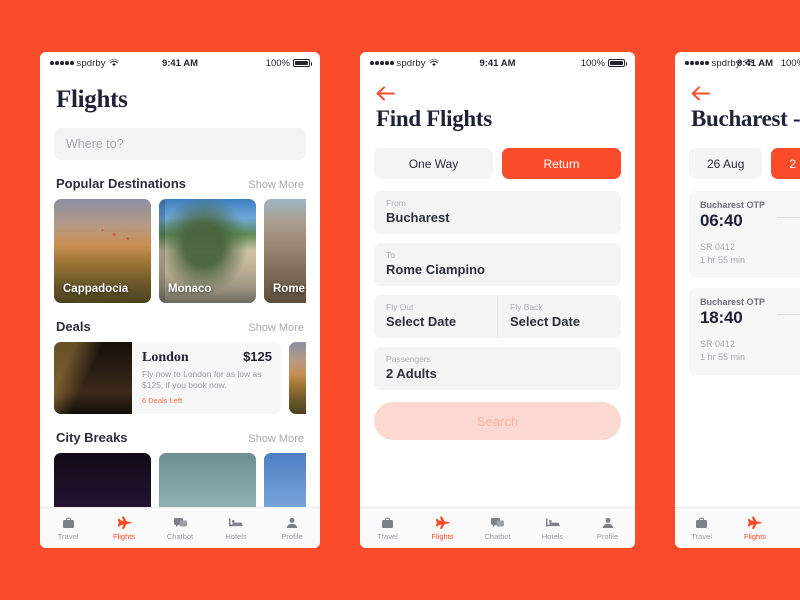 Image resolution: width=800 pixels, height=600 pixels. I want to click on passengers-value: 2 Adults, so click(411, 373).